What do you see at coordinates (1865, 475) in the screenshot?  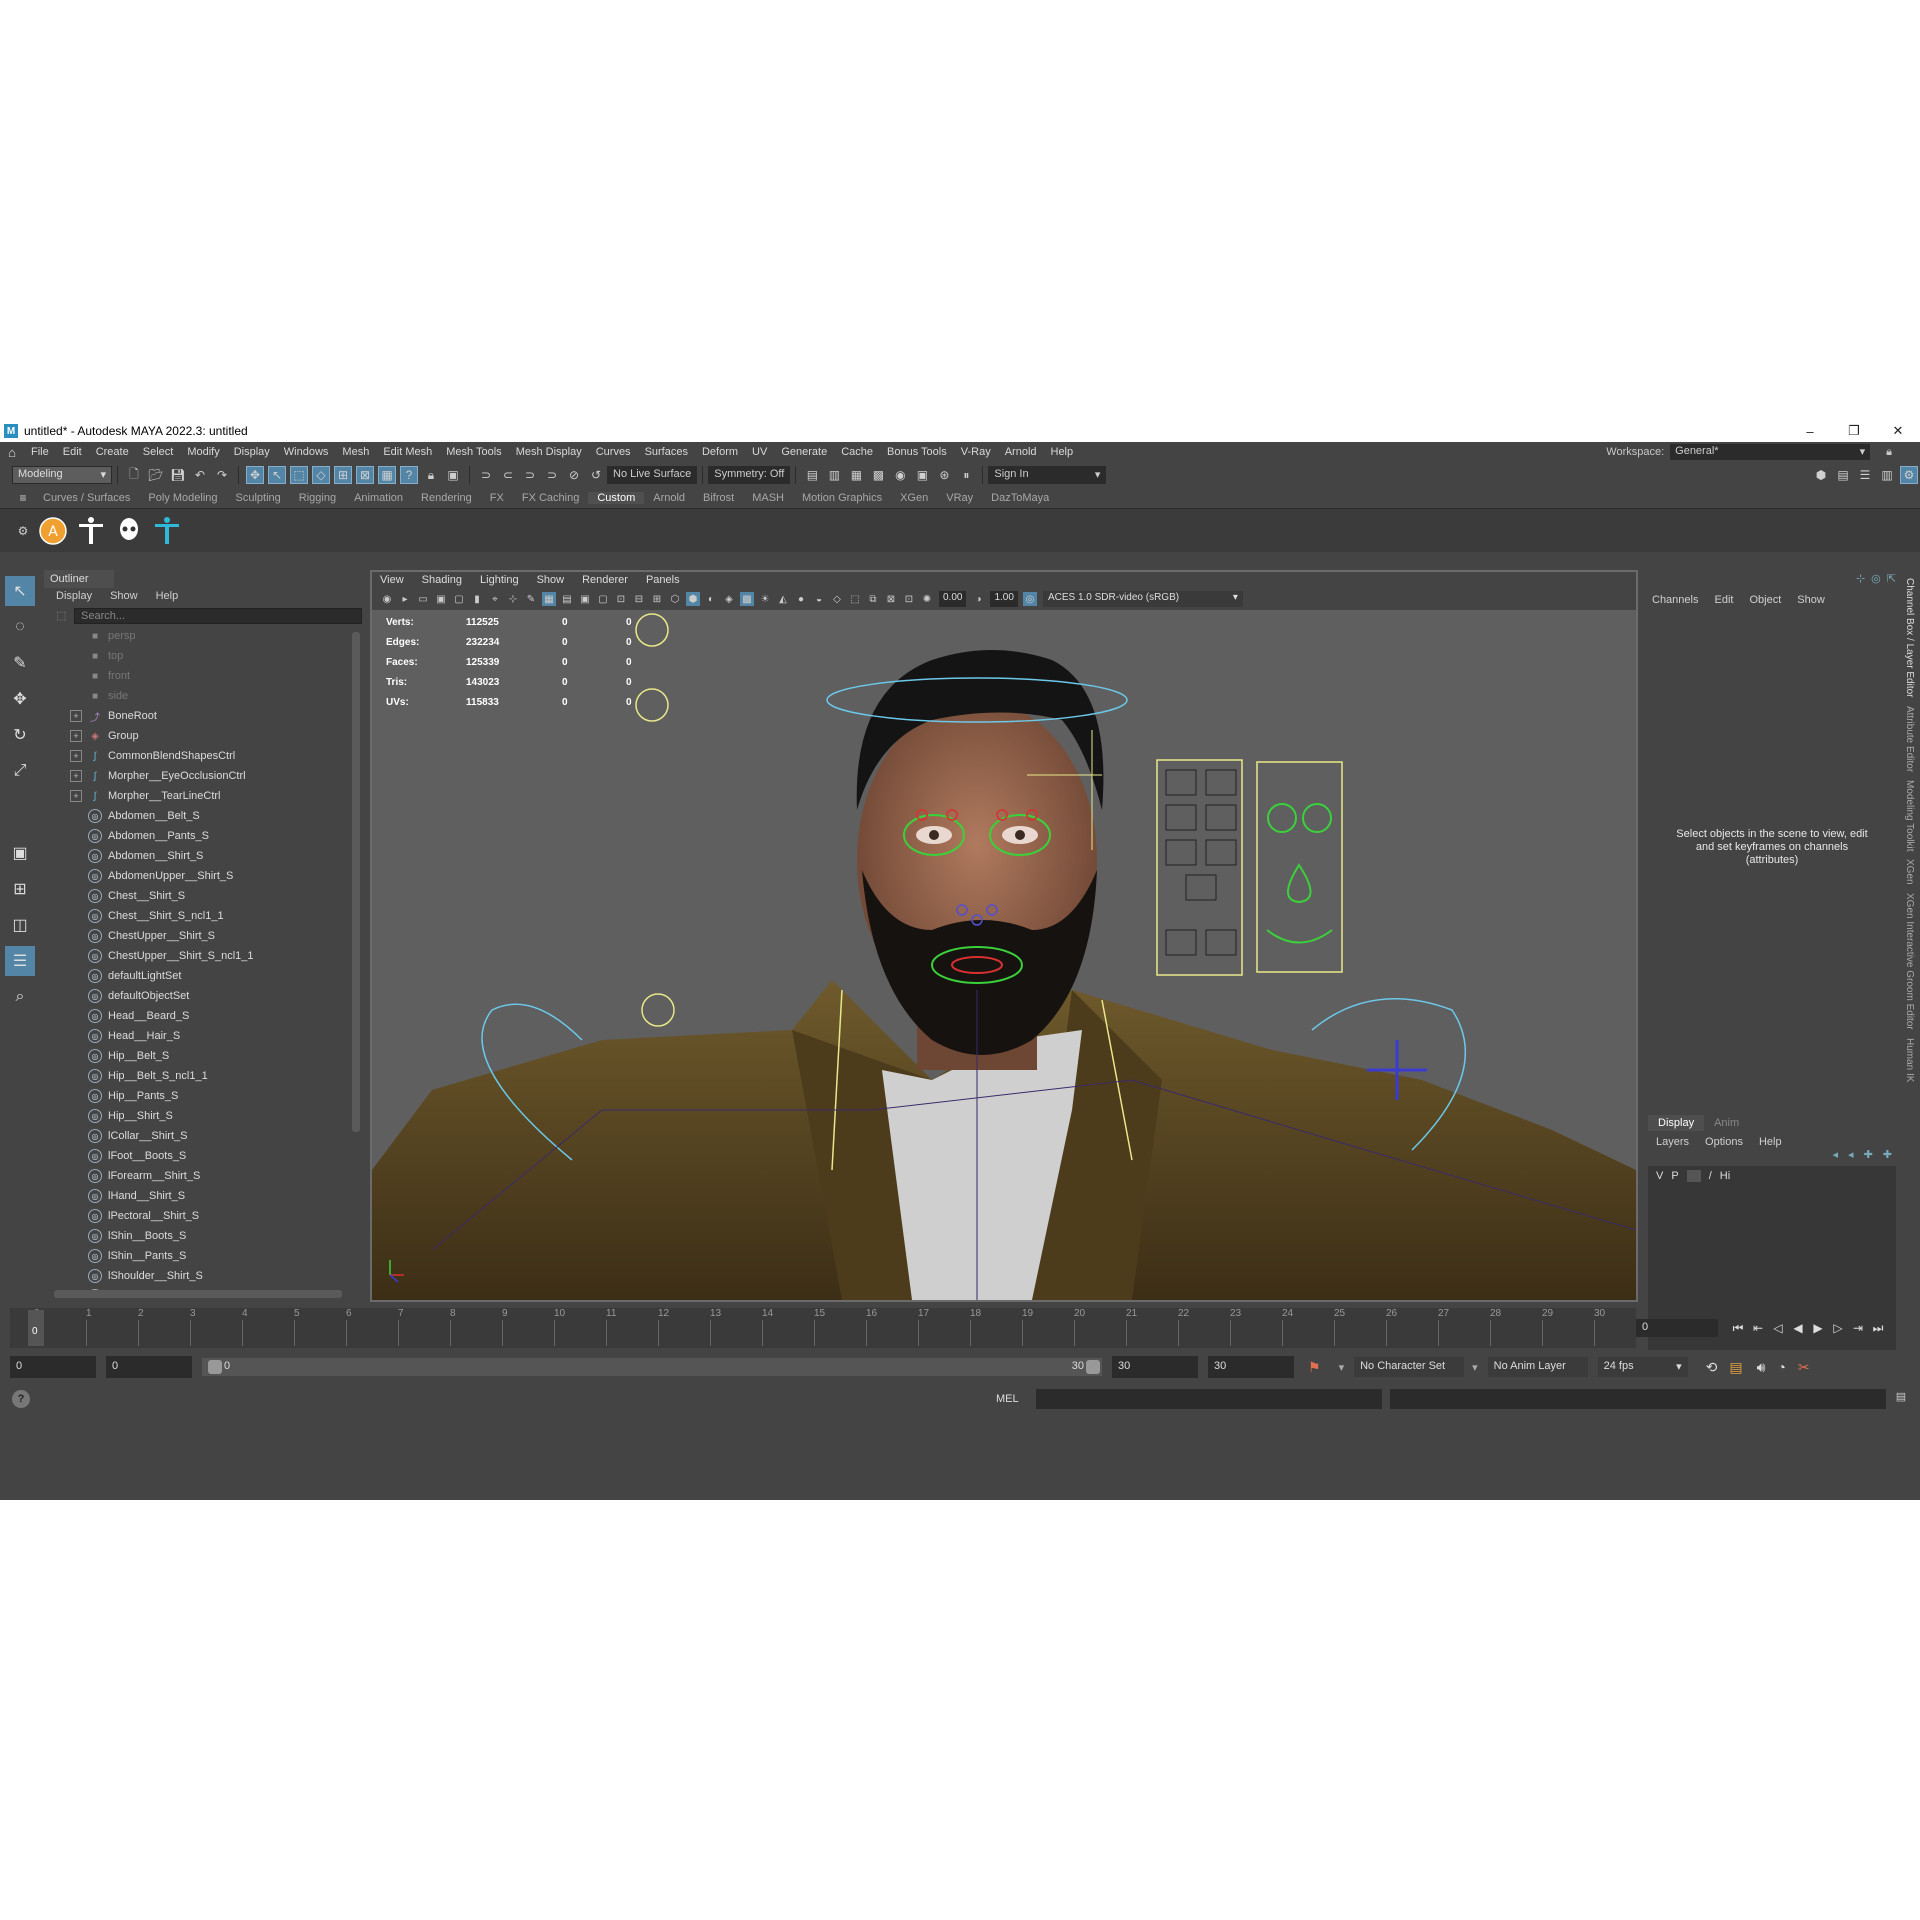 I see `tool-settings-icon: ☰` at bounding box center [1865, 475].